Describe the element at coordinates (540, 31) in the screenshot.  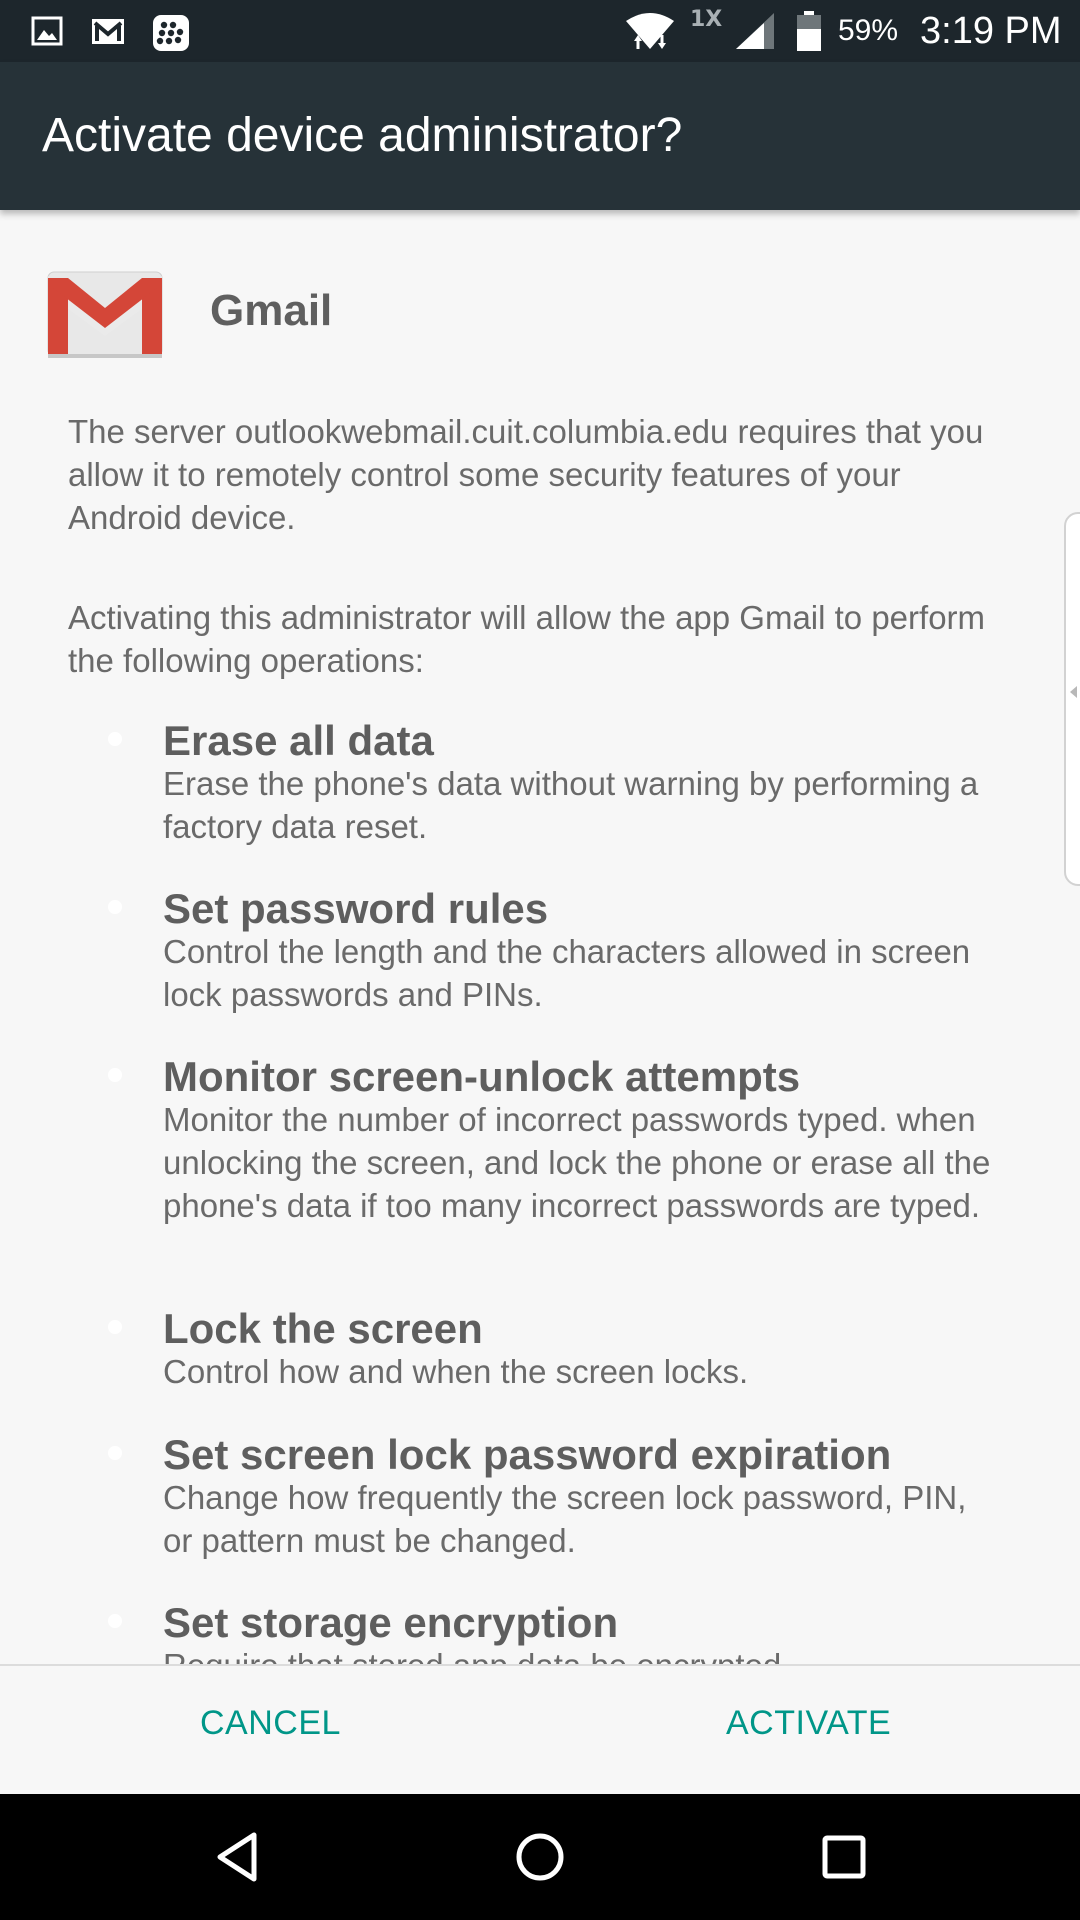
I see `status-bar: 1X 59% 3:19 PM` at that location.